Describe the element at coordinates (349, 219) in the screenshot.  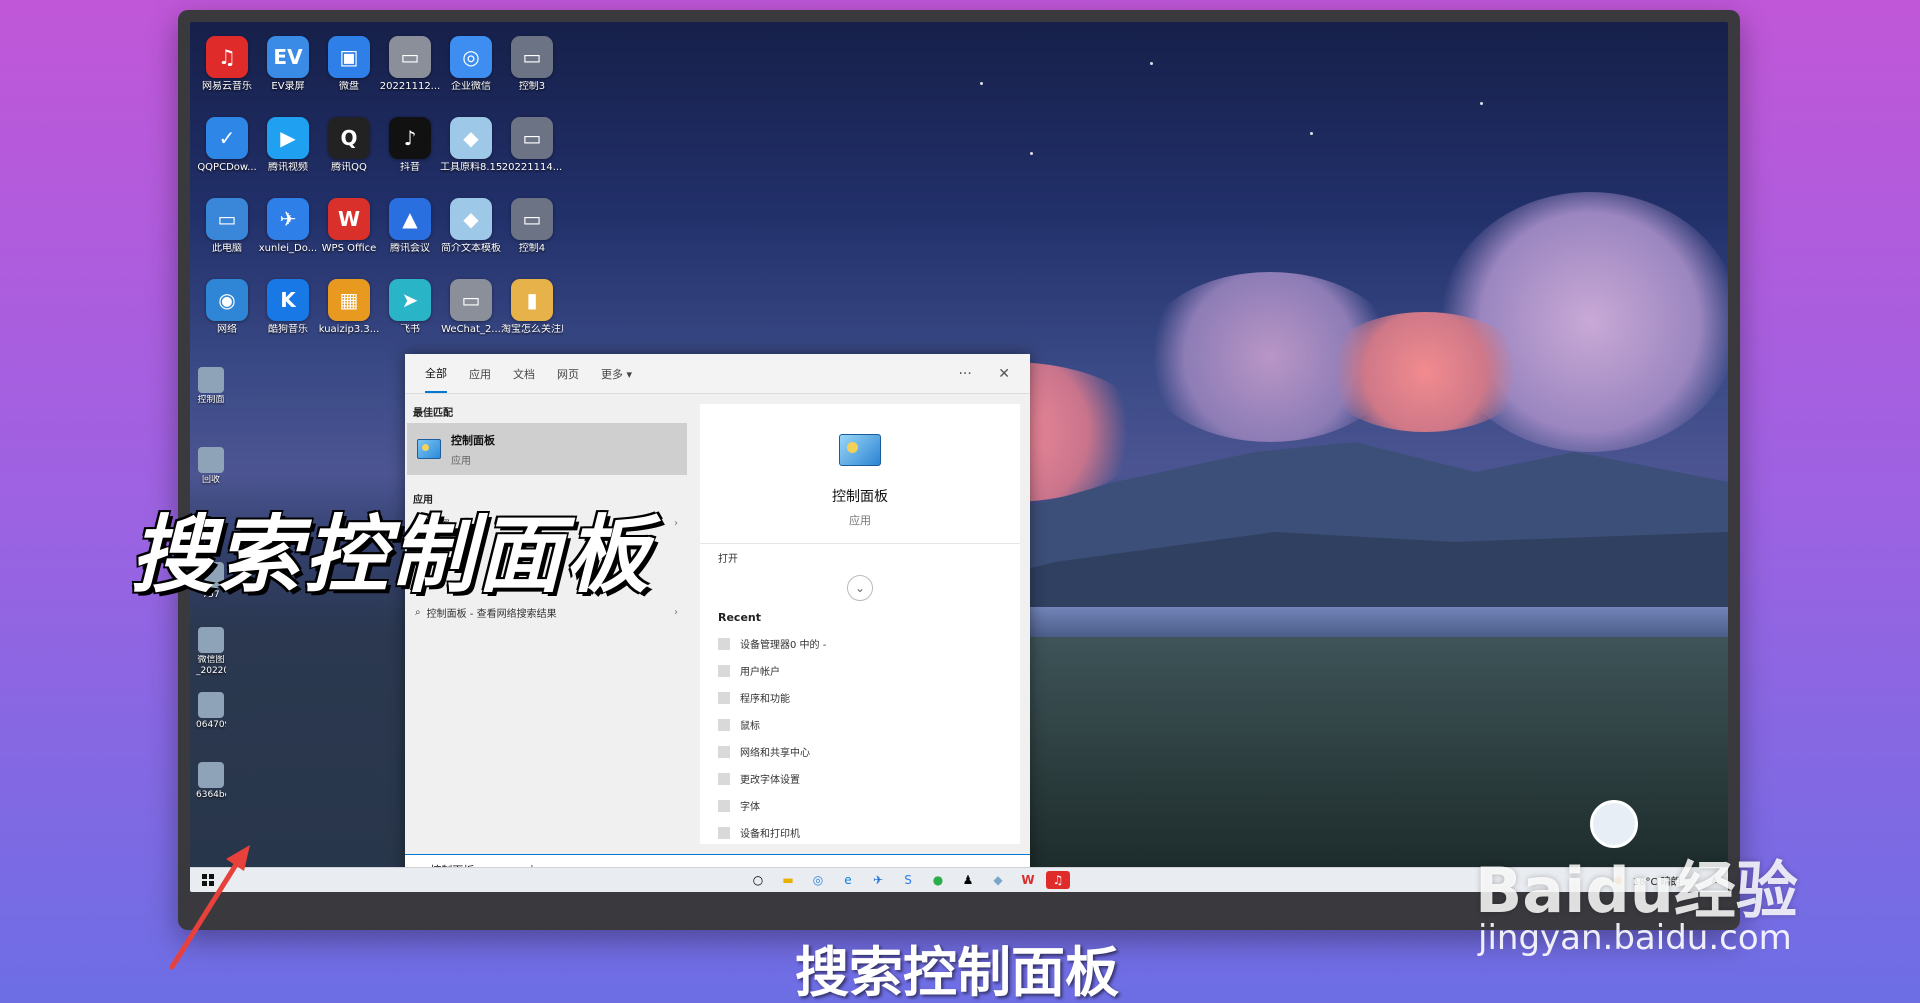
I see `app-icon: W` at that location.